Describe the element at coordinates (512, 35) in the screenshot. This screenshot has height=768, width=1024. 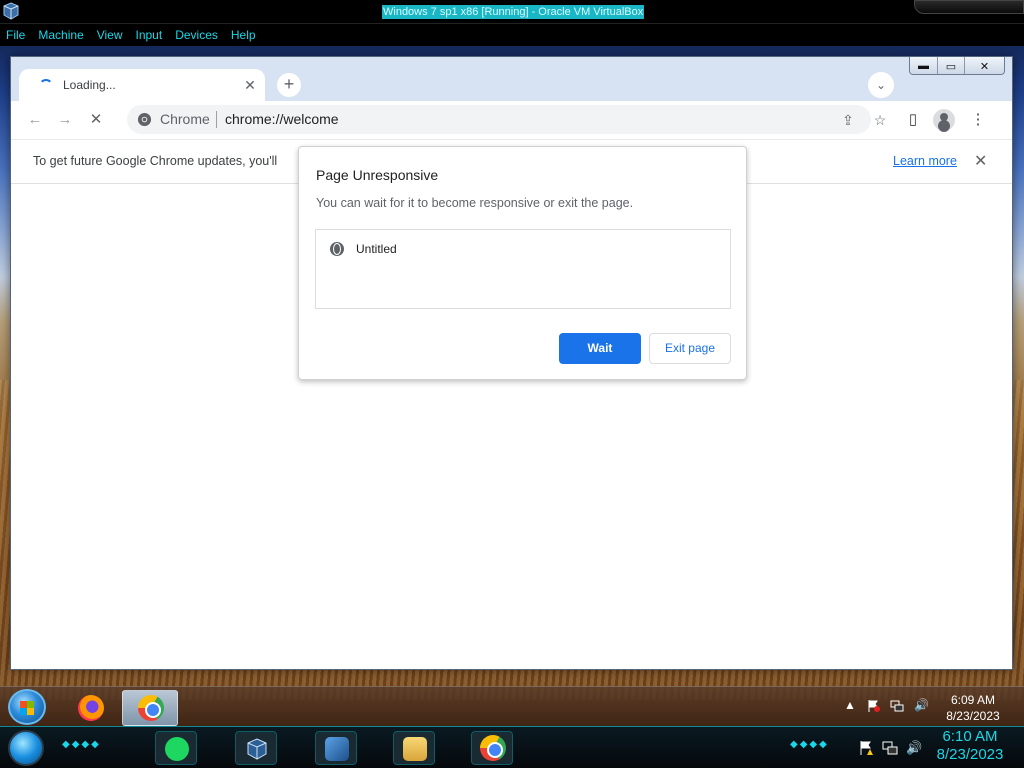
I see `vbox-menubar: File Machine View Input Devices Help` at that location.